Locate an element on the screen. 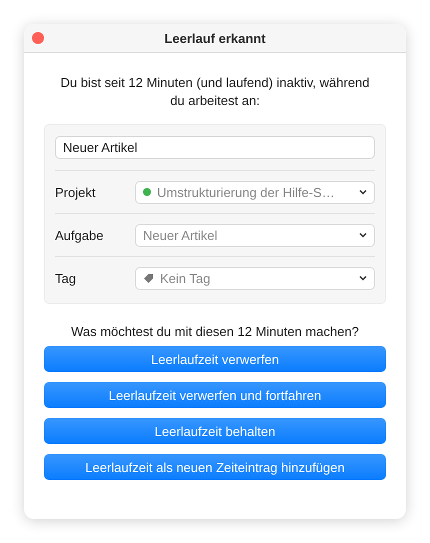 Image resolution: width=430 pixels, height=543 pixels. action-button: Leerlaufzeit als neuen Zeiteintrag hinzufügen is located at coordinates (215, 467).